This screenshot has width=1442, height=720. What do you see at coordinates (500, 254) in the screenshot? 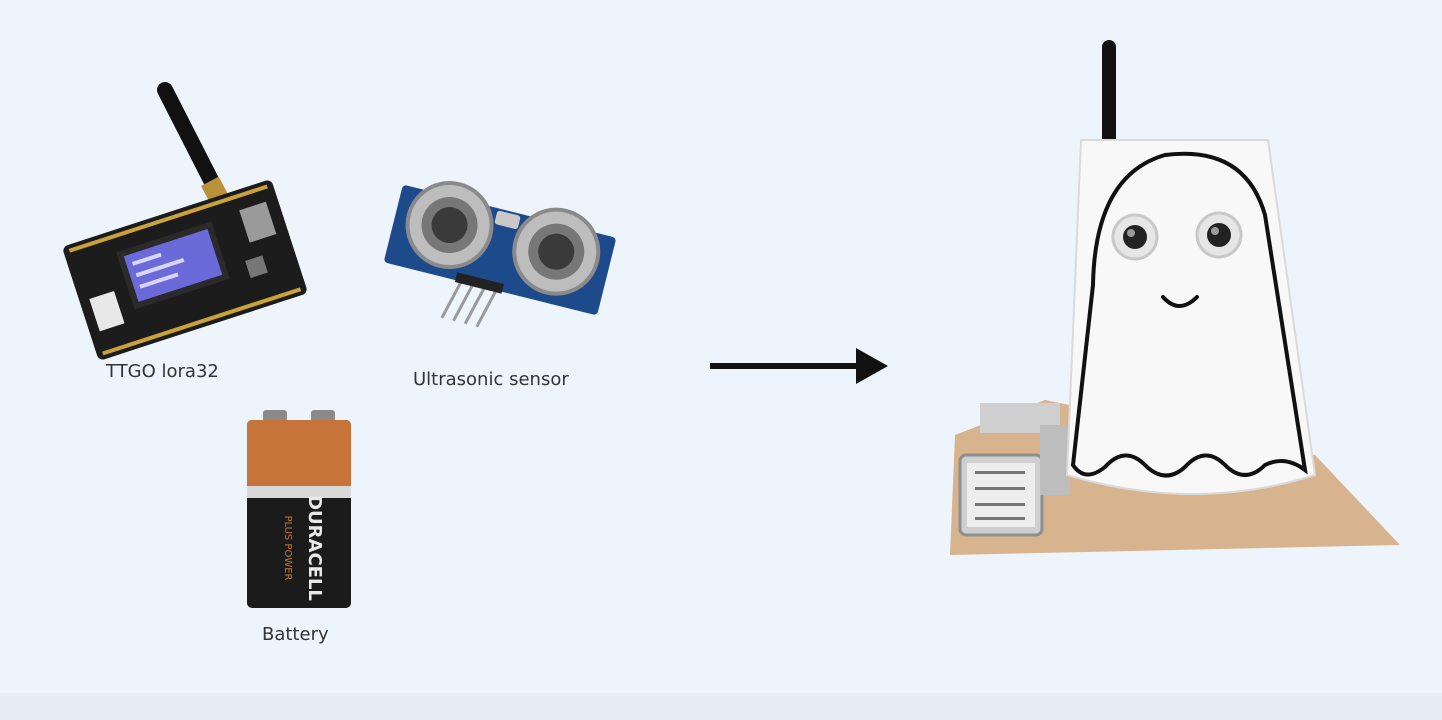
I see `ultrasonic-sensor-icon` at bounding box center [500, 254].